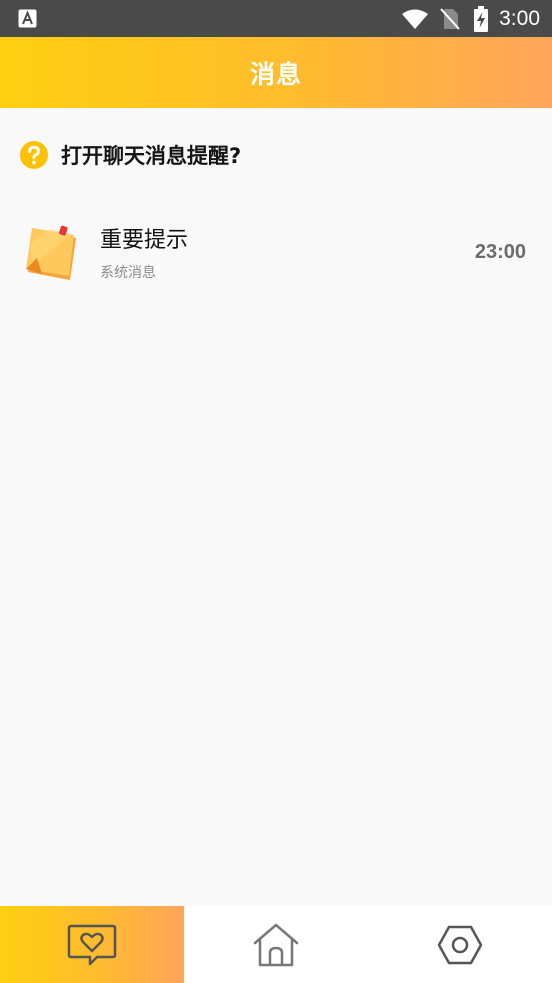 The image size is (552, 983). Describe the element at coordinates (276, 18) in the screenshot. I see `status-bar: 3:00` at that location.